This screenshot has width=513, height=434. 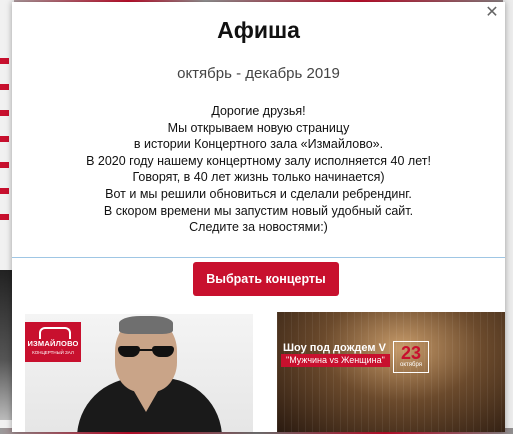 I want to click on date-badge: 23 октября, so click(x=411, y=357).